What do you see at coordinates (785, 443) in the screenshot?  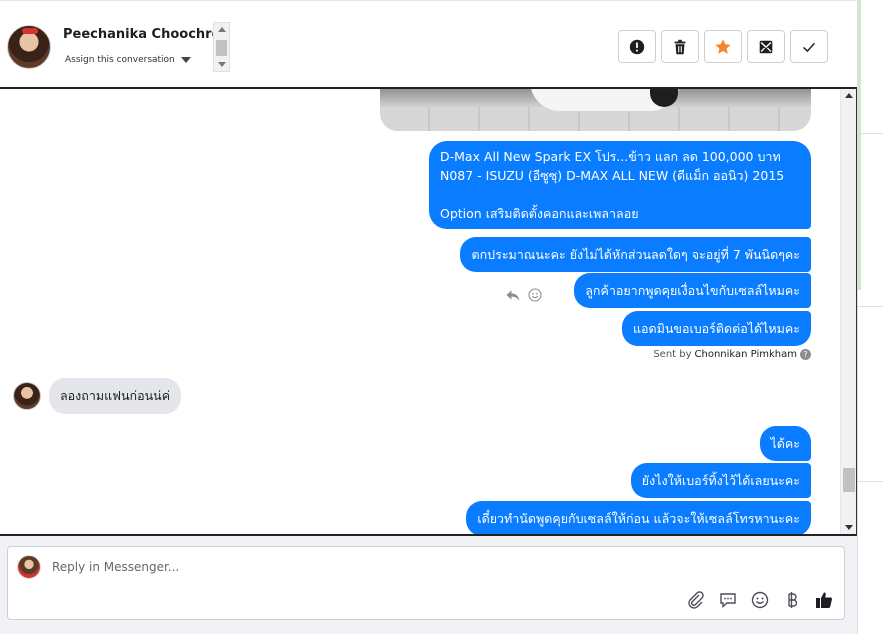 I see `outgoing-message: ได้คะ` at bounding box center [785, 443].